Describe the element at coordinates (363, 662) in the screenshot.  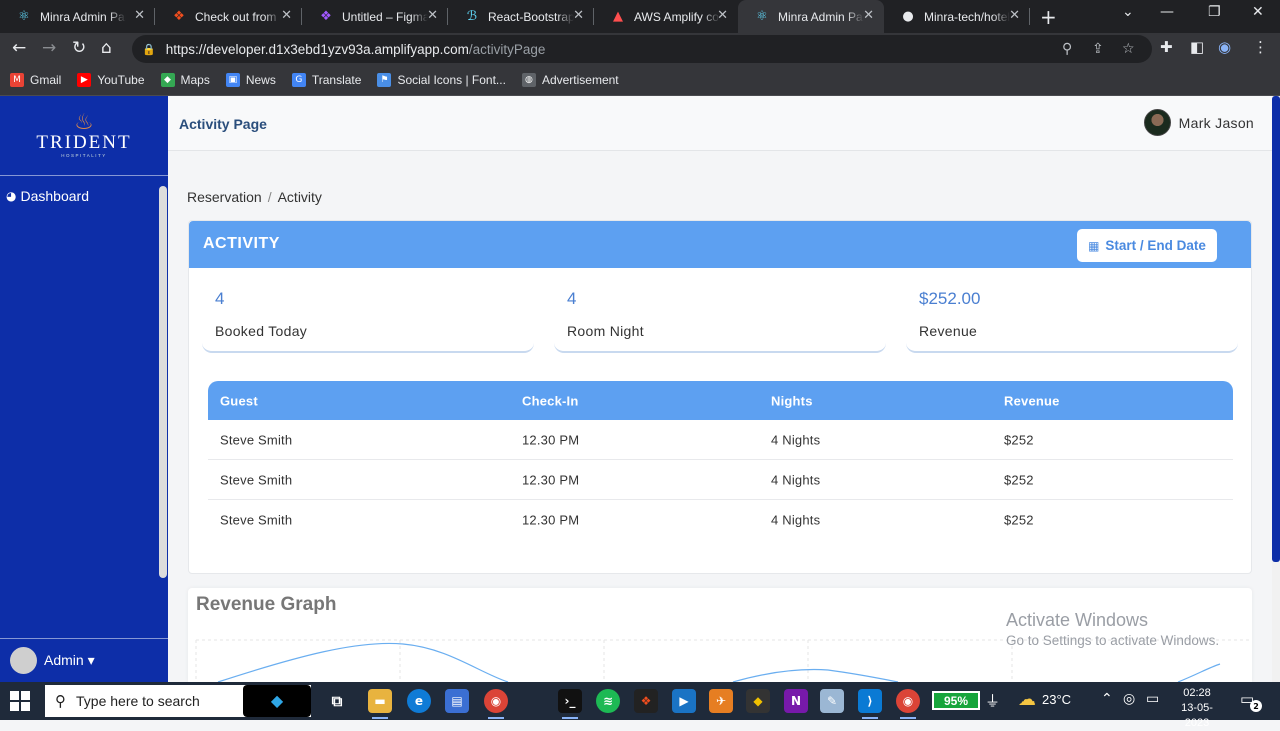
I see `revenue-line` at that location.